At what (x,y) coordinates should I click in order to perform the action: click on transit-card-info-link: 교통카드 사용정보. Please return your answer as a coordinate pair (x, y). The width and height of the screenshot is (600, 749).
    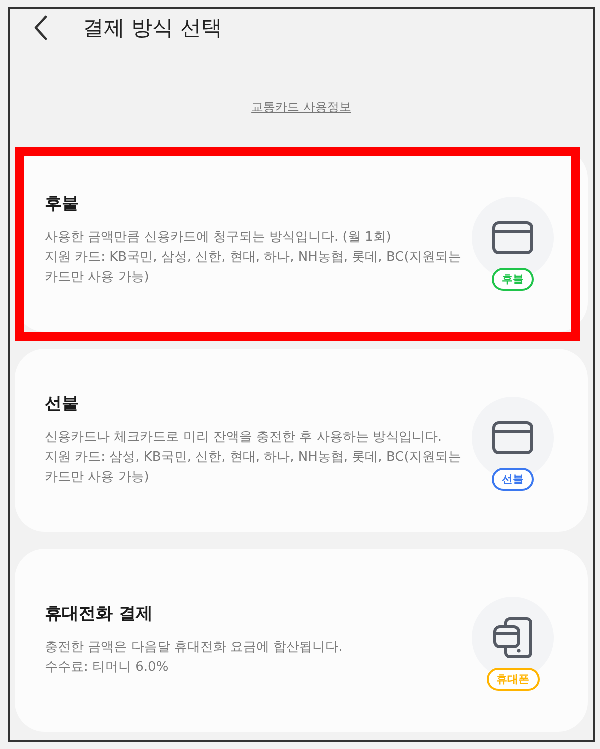
    Looking at the image, I should click on (302, 107).